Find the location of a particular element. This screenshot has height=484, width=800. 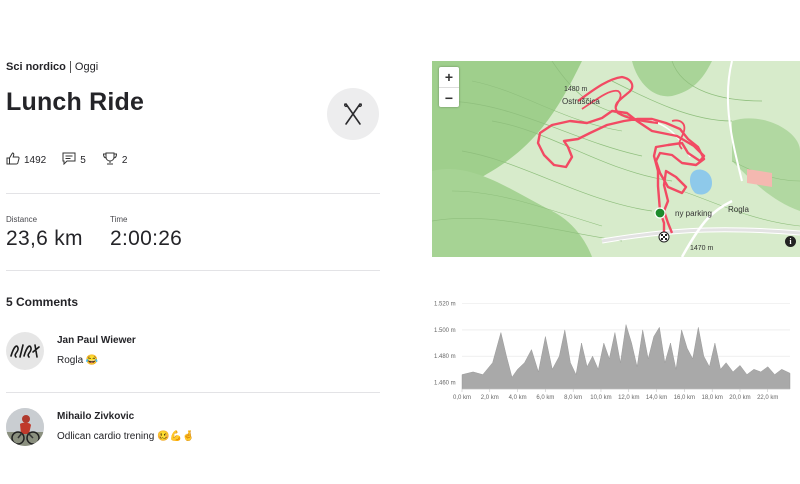

y-tick-label: 1.520 m is located at coordinates (445, 305).